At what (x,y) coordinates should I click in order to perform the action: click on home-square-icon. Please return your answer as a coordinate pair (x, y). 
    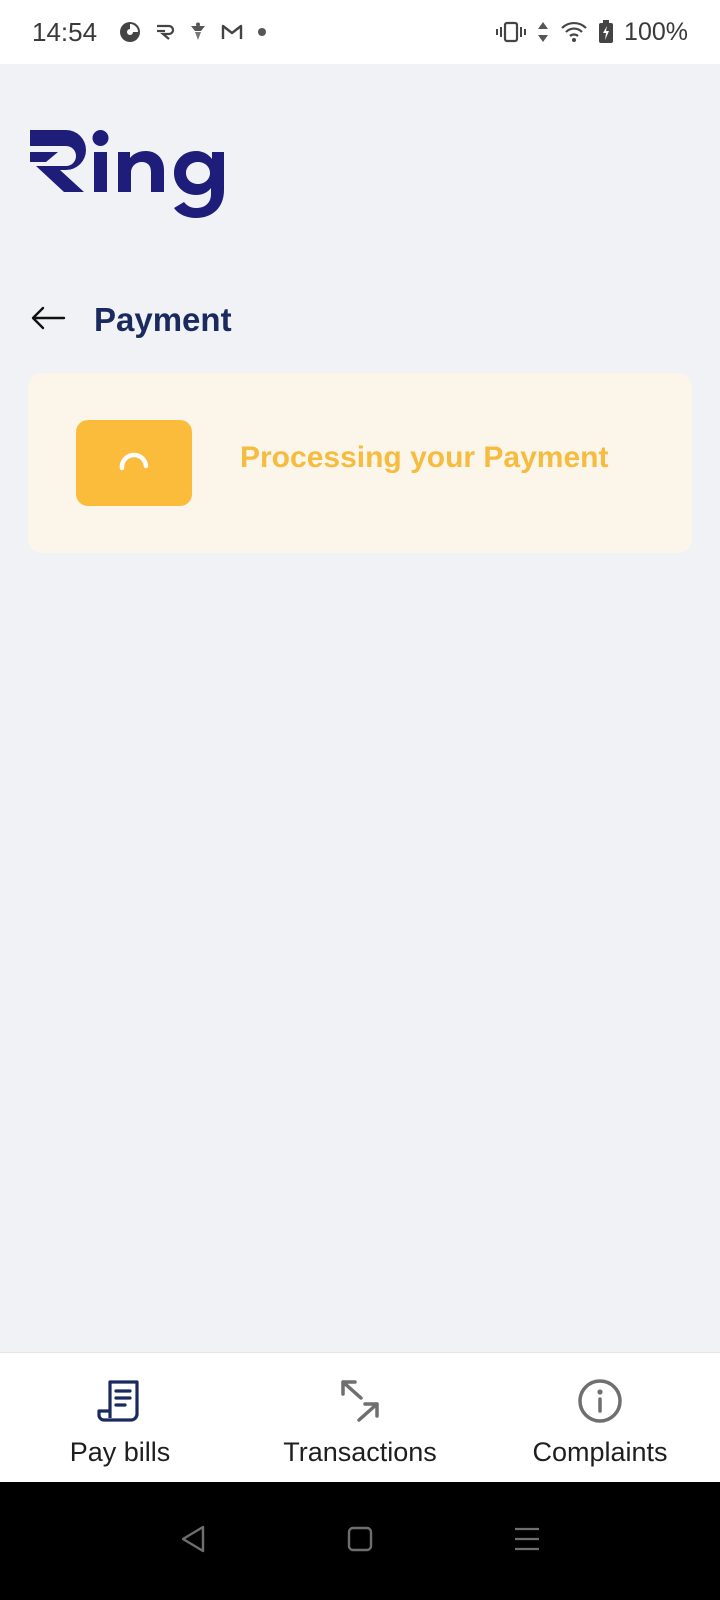
    Looking at the image, I should click on (360, 1541).